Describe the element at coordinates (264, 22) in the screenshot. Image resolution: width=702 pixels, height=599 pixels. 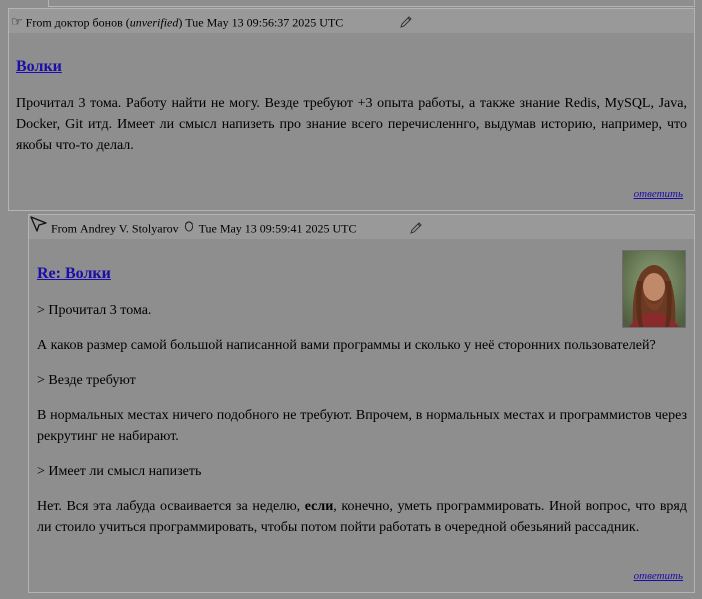
I see `message-timestamp: Tue May 13 09:56:37 2025 UTC` at that location.